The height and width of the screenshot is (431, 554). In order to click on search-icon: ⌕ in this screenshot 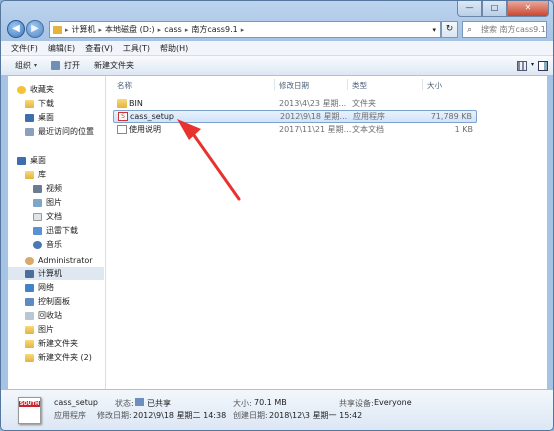, I will do `click(470, 30)`.